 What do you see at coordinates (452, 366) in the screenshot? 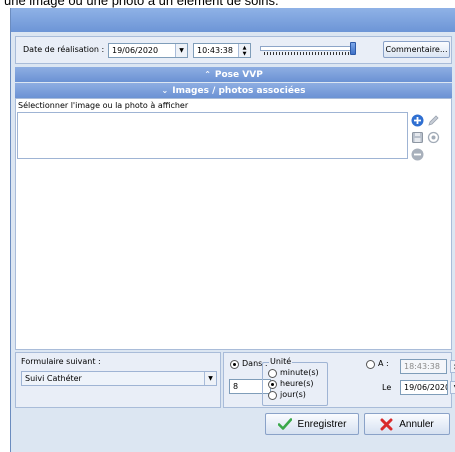
I see `a-time-spinner-icon: ▲▼` at bounding box center [452, 366].